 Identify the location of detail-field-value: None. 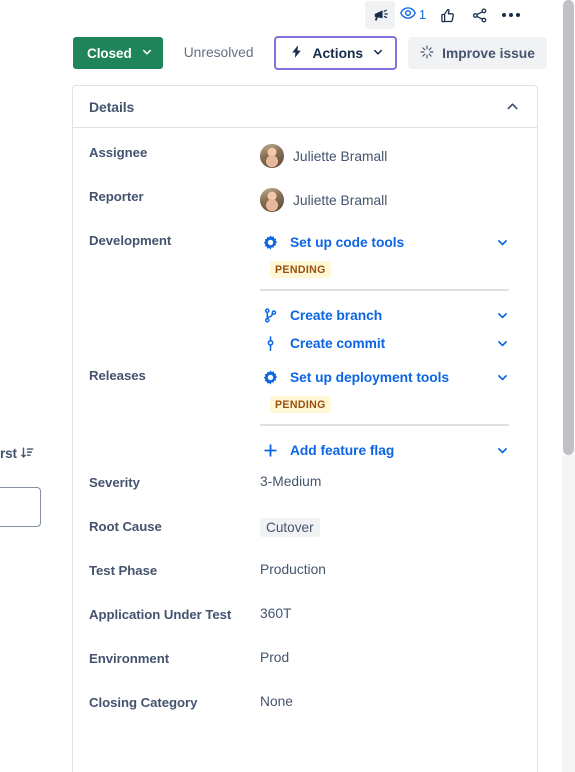
(390, 699).